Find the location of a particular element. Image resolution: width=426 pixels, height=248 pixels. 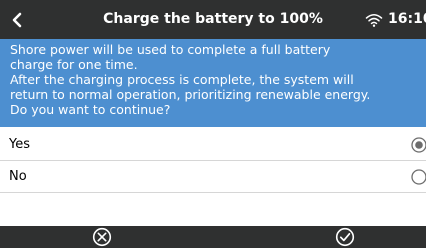

confirm-icon is located at coordinates (345, 237).